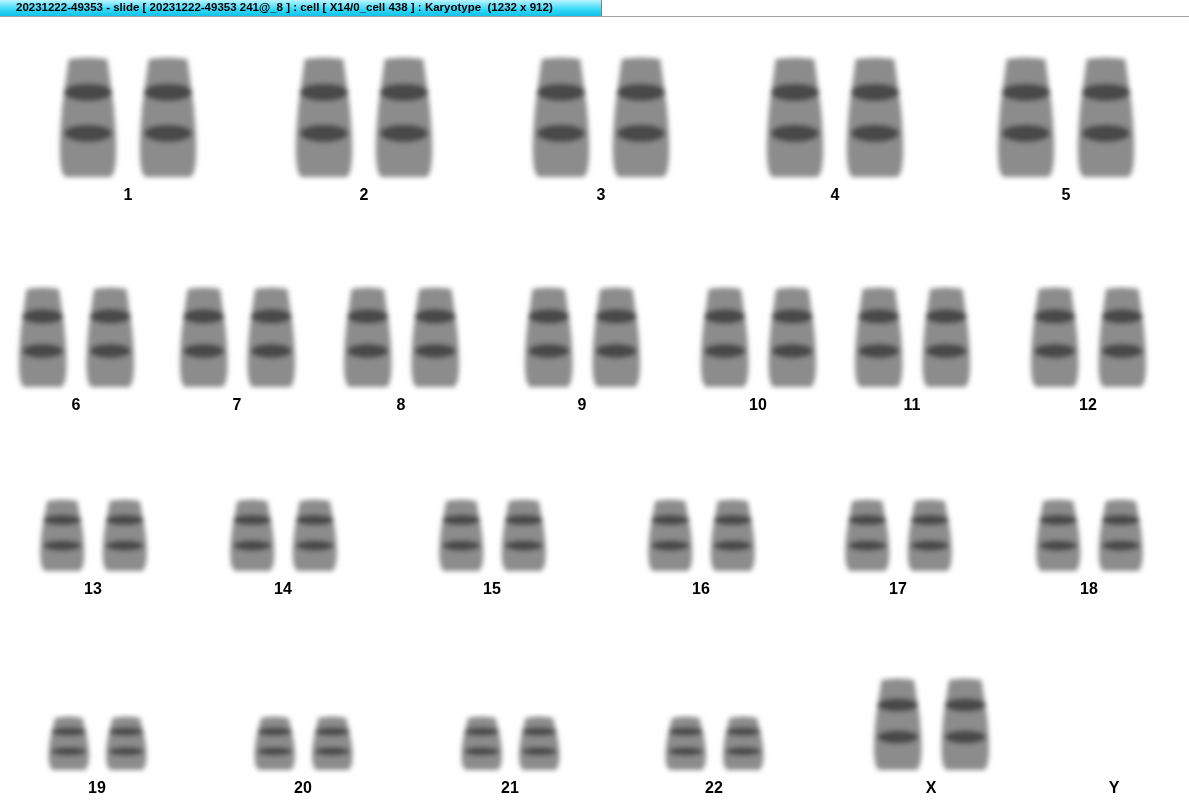 The image size is (1189, 811). What do you see at coordinates (364, 195) in the screenshot?
I see `chromosome-label: 2` at bounding box center [364, 195].